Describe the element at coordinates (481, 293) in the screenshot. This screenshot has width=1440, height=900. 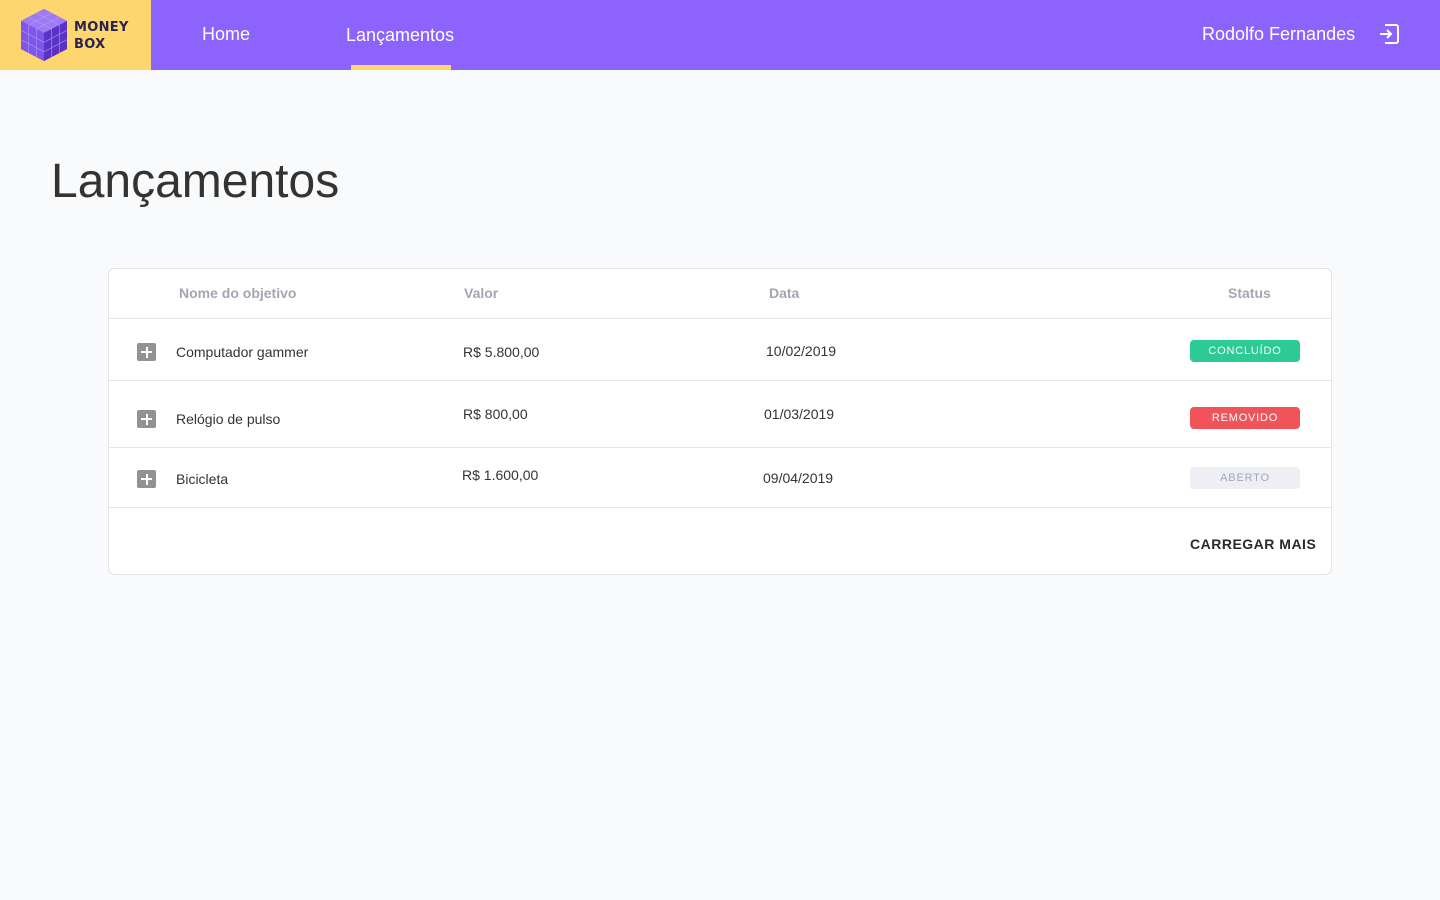
I see `column-header-value: Valor` at that location.